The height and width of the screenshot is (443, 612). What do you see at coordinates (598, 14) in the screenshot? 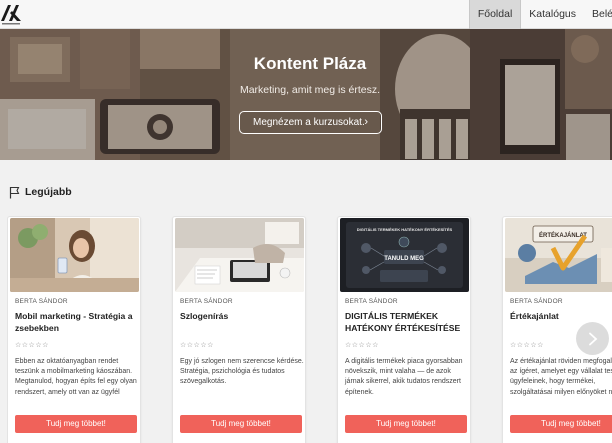
I see `nav-item-login: Belépés` at bounding box center [598, 14].